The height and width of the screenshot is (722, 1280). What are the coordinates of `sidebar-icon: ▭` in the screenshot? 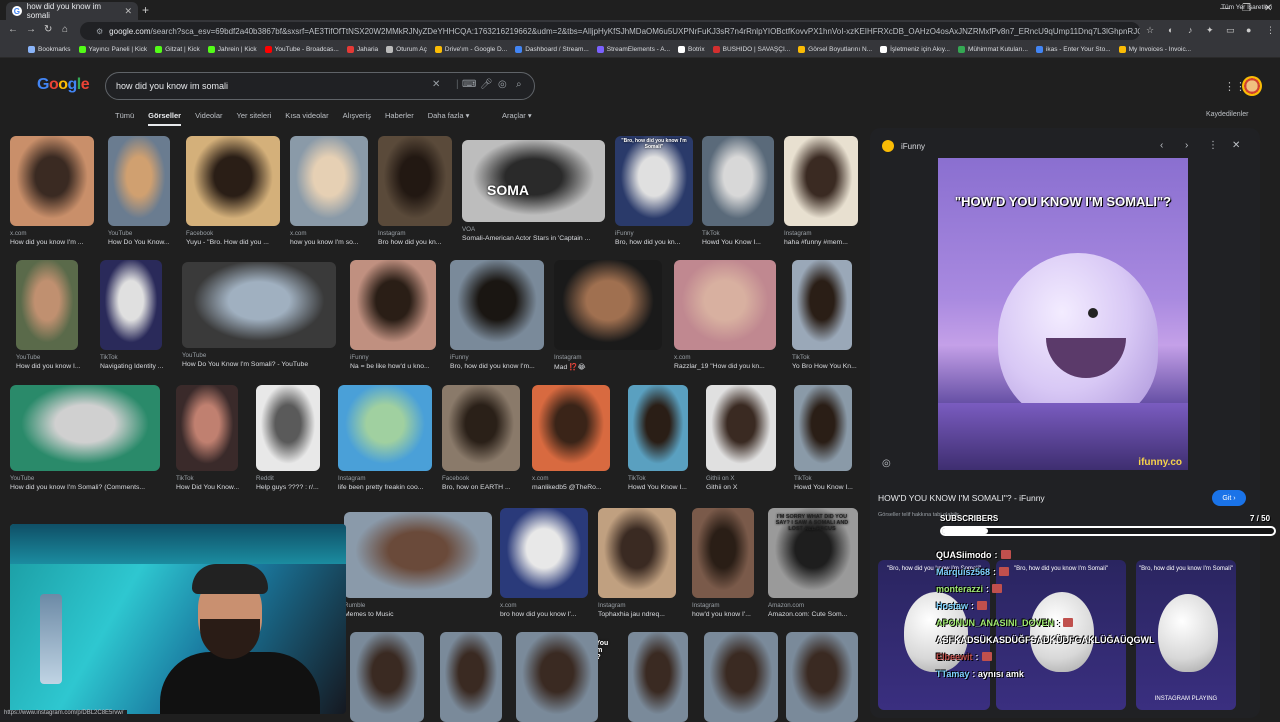 It's located at (1230, 30).